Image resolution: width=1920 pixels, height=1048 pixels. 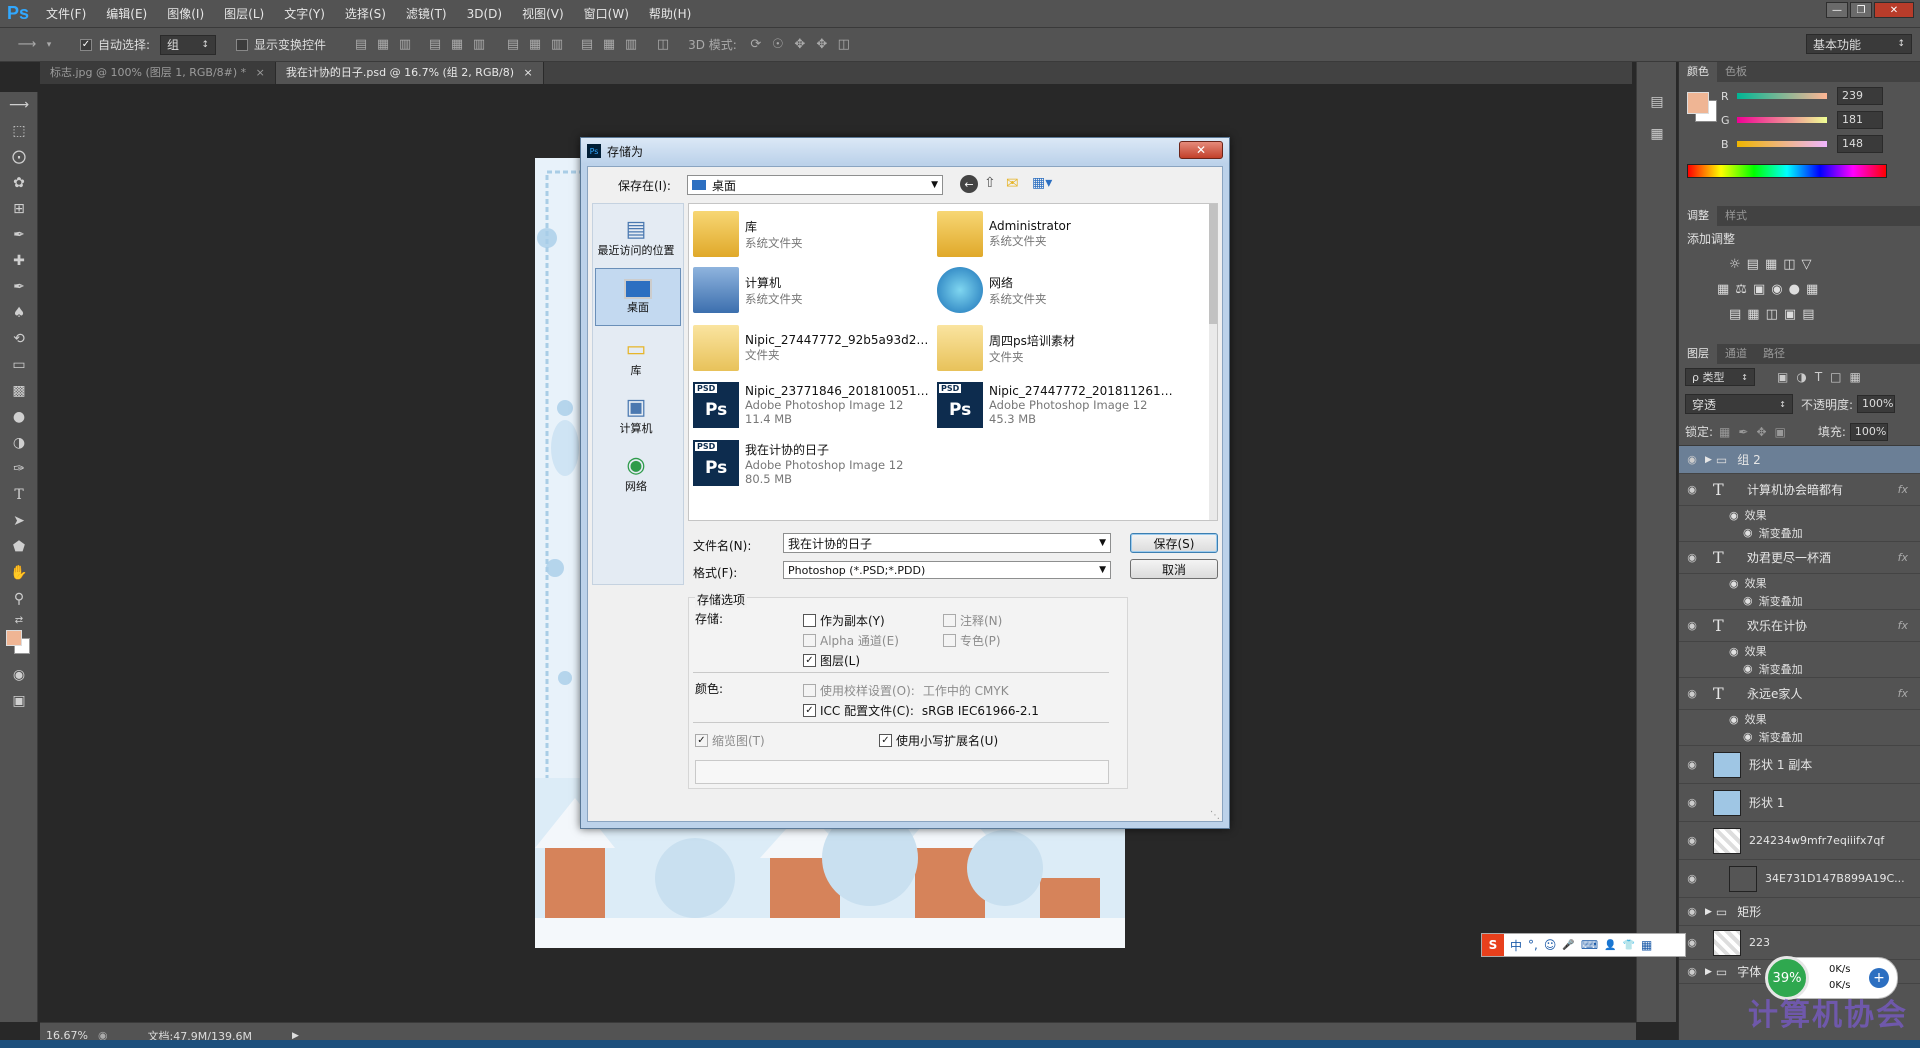 I want to click on levels-icon: ▤, so click(x=1753, y=264).